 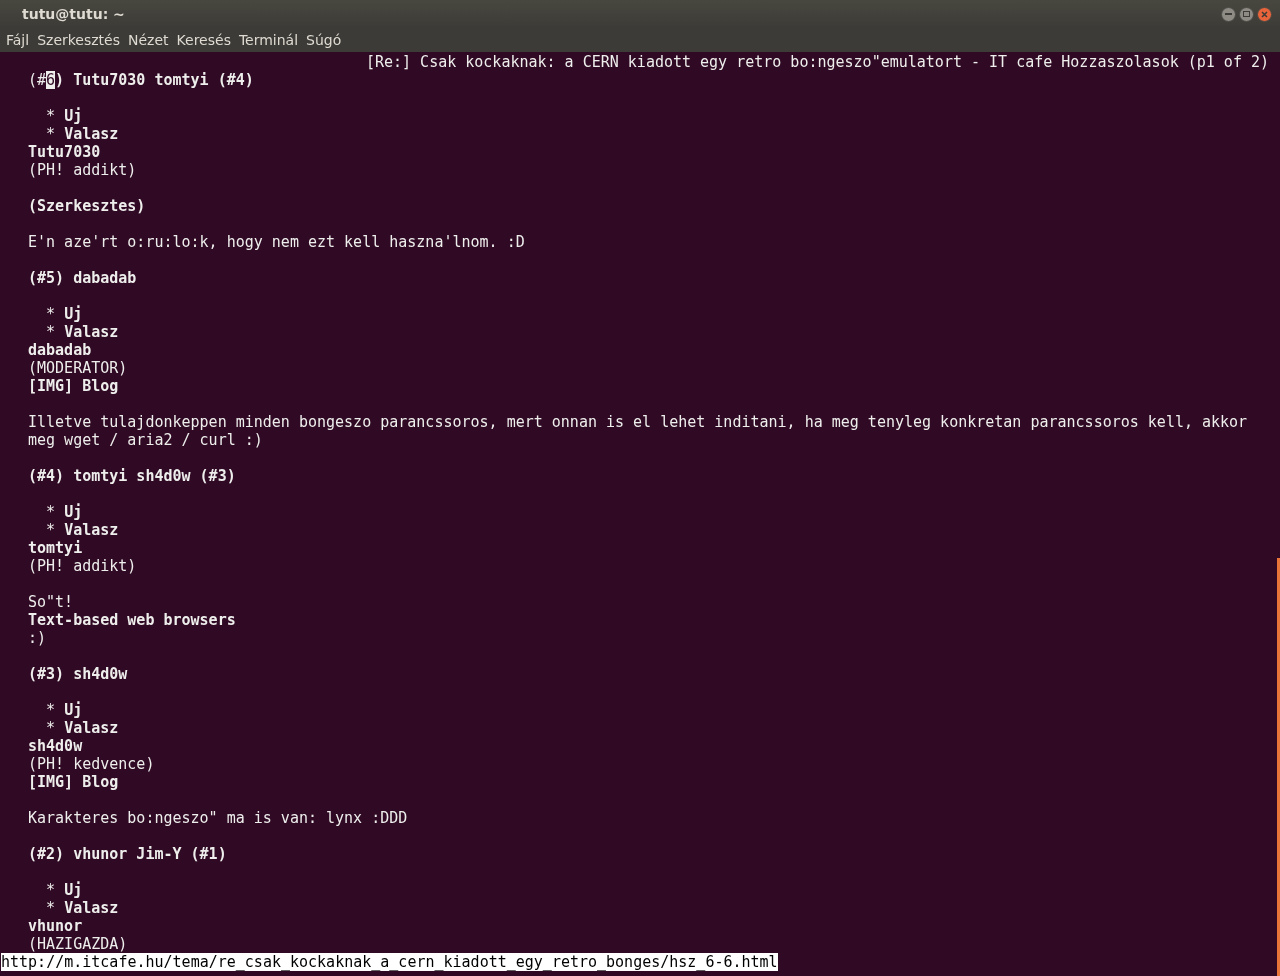 I want to click on window-title: tutu@tutu: ~, so click(x=73, y=14).